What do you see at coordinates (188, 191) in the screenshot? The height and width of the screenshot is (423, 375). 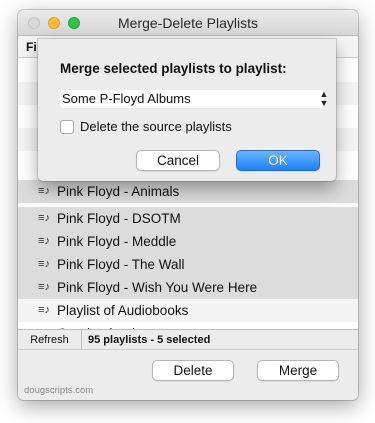 I see `list-item: ≡♪ Pink Floyd - Animals` at bounding box center [188, 191].